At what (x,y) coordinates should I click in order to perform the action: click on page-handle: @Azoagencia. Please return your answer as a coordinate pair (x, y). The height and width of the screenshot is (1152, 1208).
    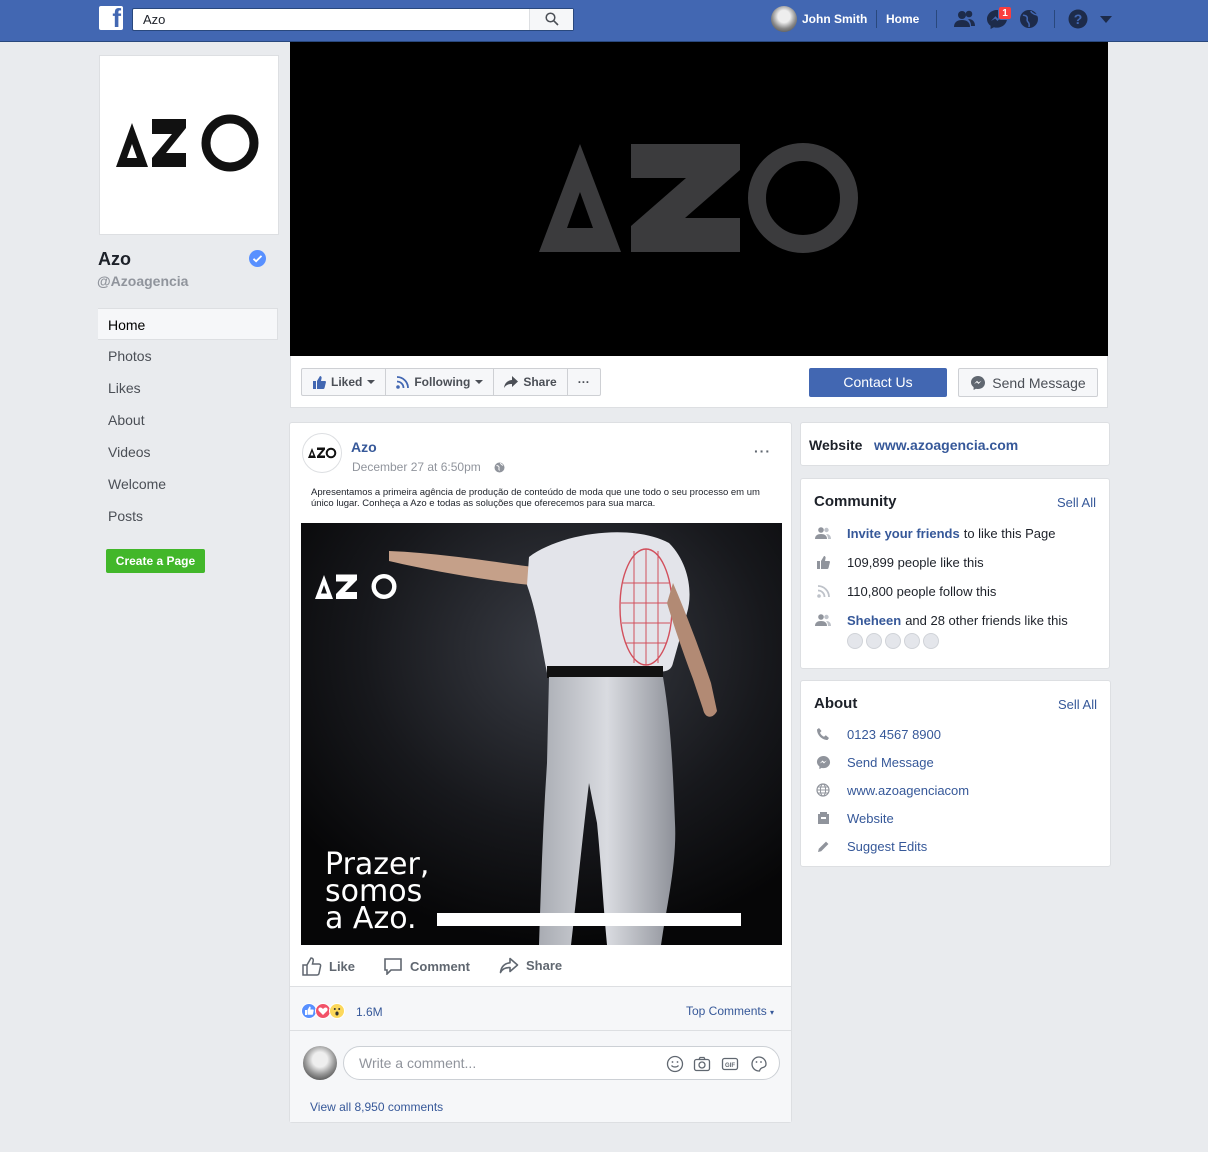
    Looking at the image, I should click on (142, 281).